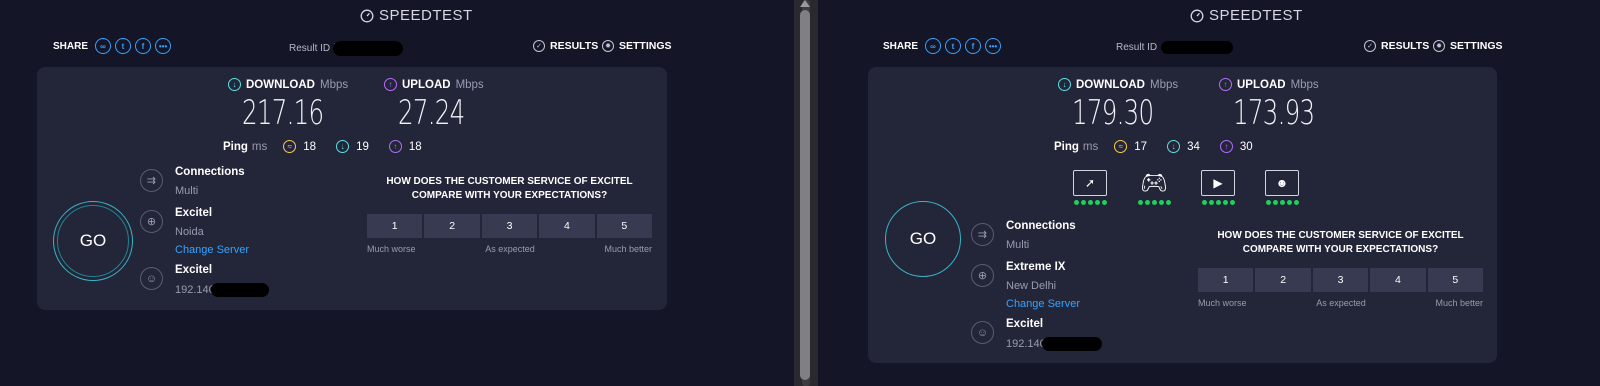  Describe the element at coordinates (1218, 187) in the screenshot. I see `video-streaming-rating: ▶` at that location.